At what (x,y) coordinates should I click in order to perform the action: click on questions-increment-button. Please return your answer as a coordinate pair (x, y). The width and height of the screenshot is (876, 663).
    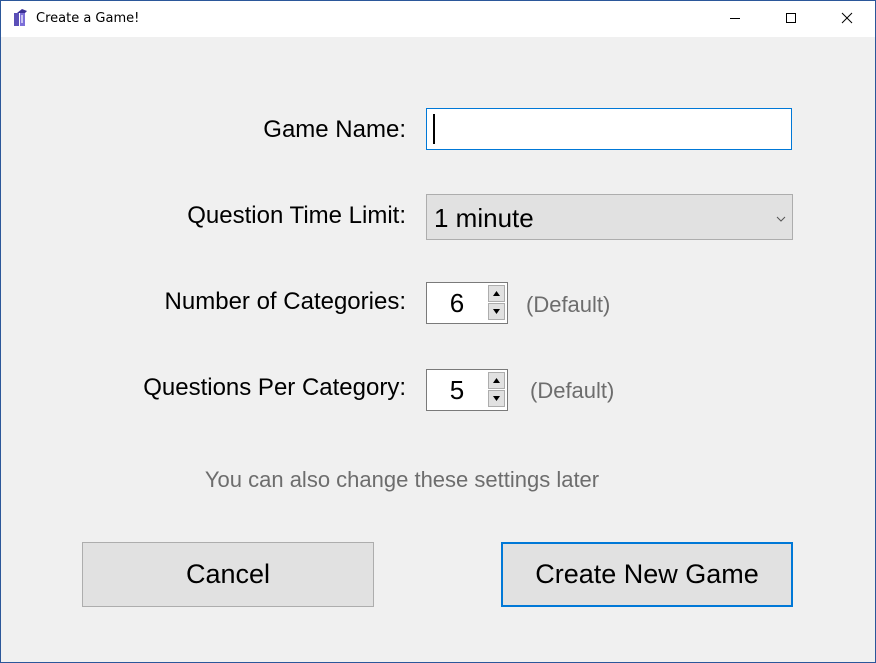
    Looking at the image, I should click on (496, 380).